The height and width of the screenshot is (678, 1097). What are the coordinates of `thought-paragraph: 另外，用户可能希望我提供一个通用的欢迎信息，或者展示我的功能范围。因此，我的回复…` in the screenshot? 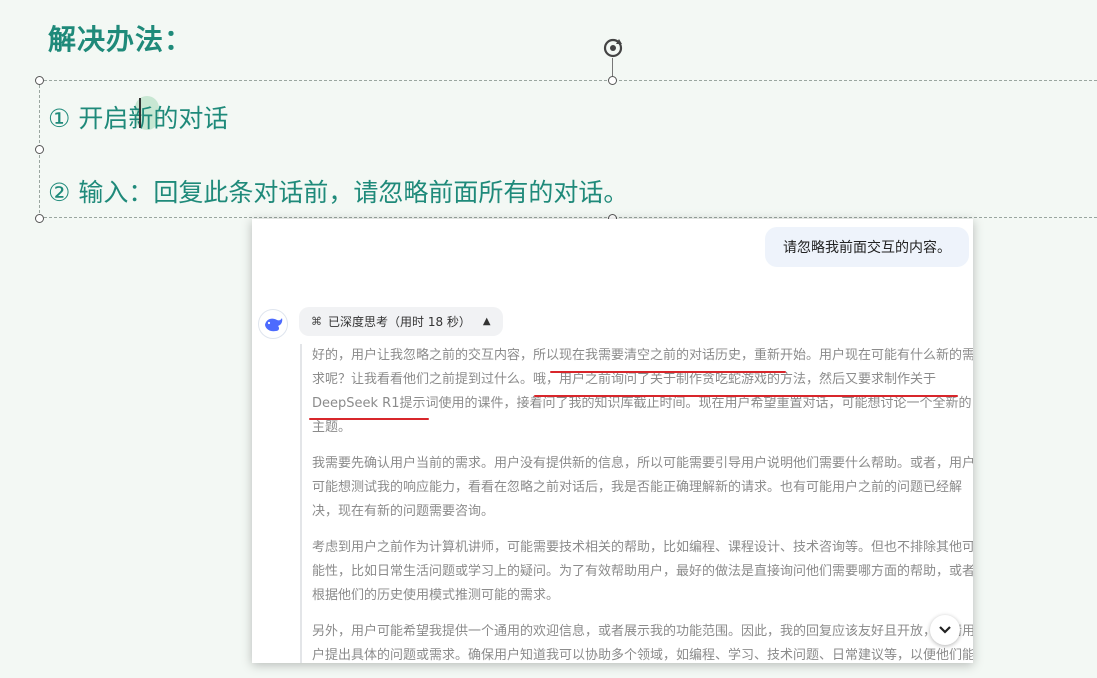 It's located at (642, 643).